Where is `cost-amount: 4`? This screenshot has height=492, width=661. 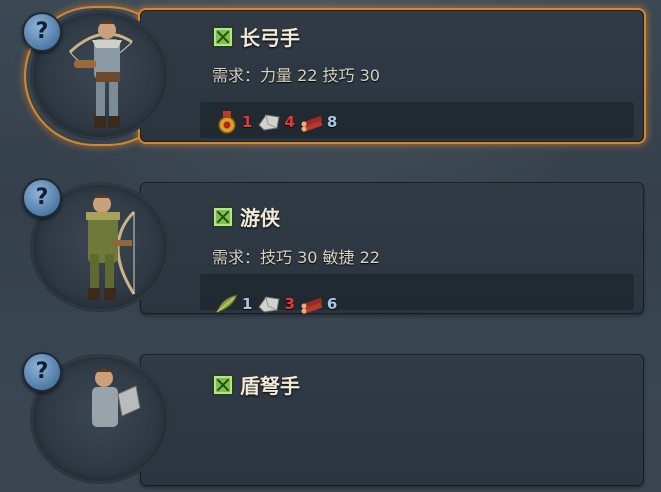
cost-amount: 4 is located at coordinates (289, 122).